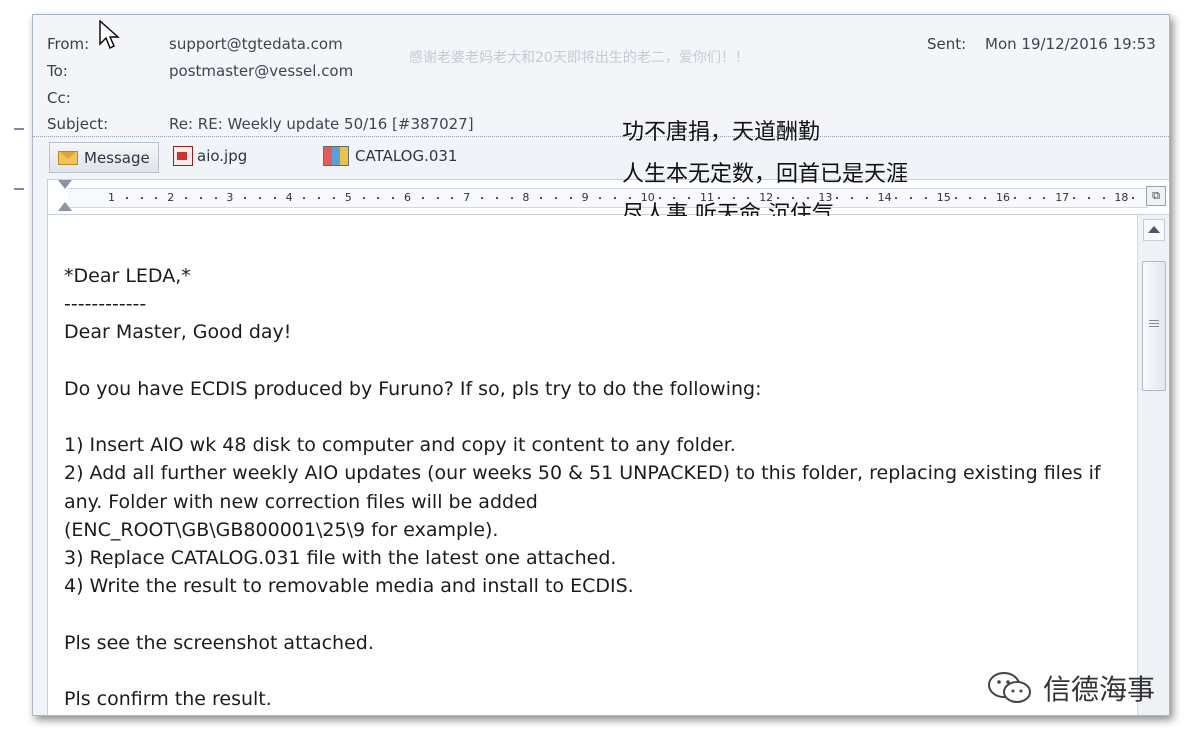 This screenshot has height=743, width=1201. Describe the element at coordinates (230, 197) in the screenshot. I see `ruler-number: 3` at that location.